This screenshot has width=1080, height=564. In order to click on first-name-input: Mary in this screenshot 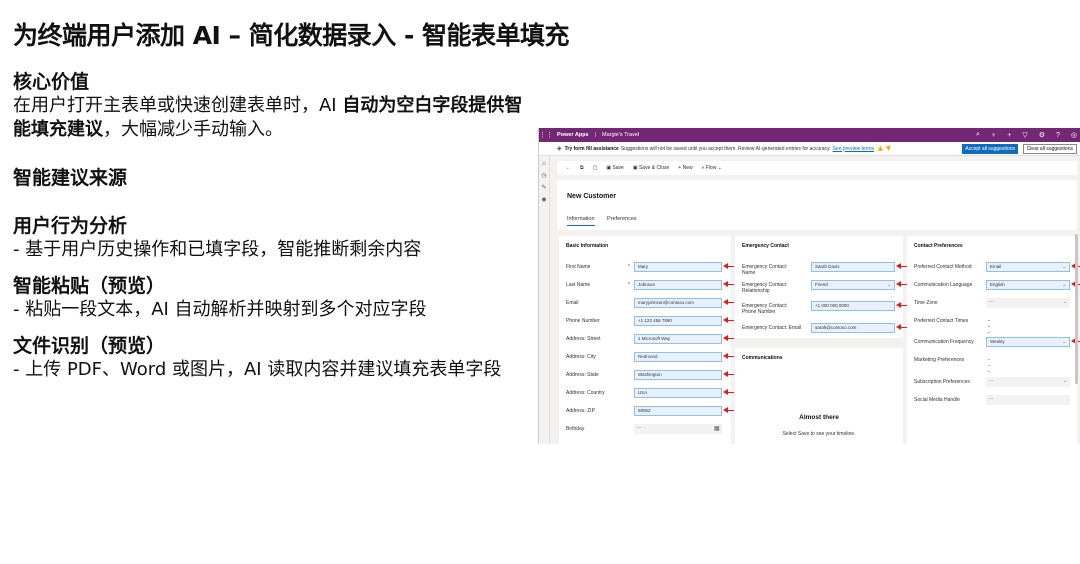, I will do `click(678, 267)`.